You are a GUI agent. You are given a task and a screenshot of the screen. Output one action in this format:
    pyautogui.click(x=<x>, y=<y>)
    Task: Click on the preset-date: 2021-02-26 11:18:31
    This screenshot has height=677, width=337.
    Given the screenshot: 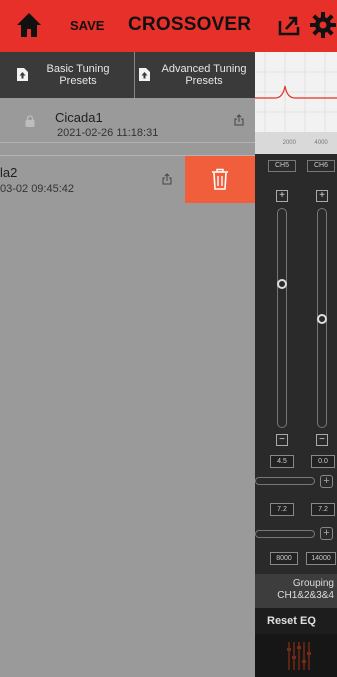 What is the action you would take?
    pyautogui.click(x=108, y=133)
    